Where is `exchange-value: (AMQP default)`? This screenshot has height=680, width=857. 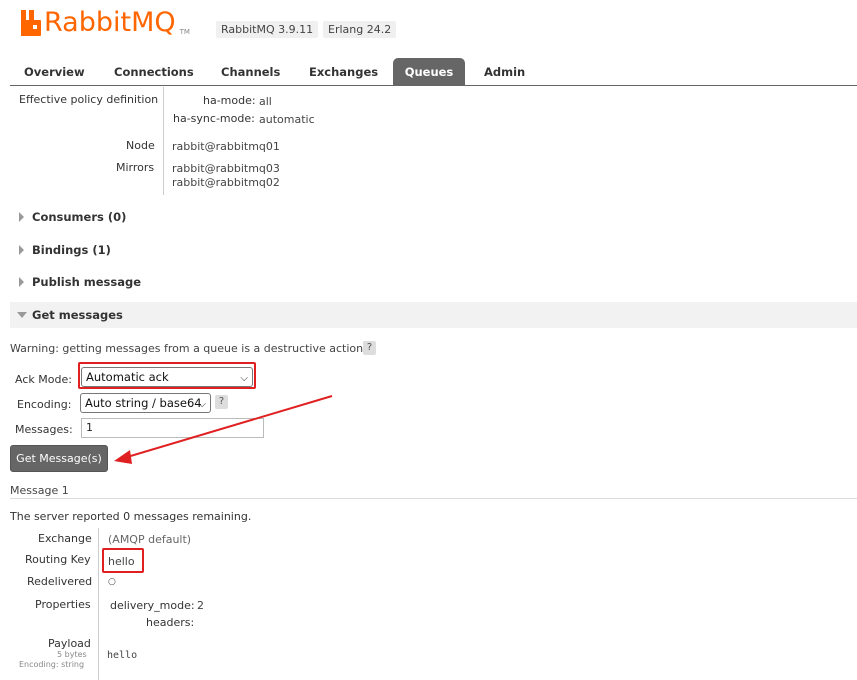 exchange-value: (AMQP default) is located at coordinates (150, 539).